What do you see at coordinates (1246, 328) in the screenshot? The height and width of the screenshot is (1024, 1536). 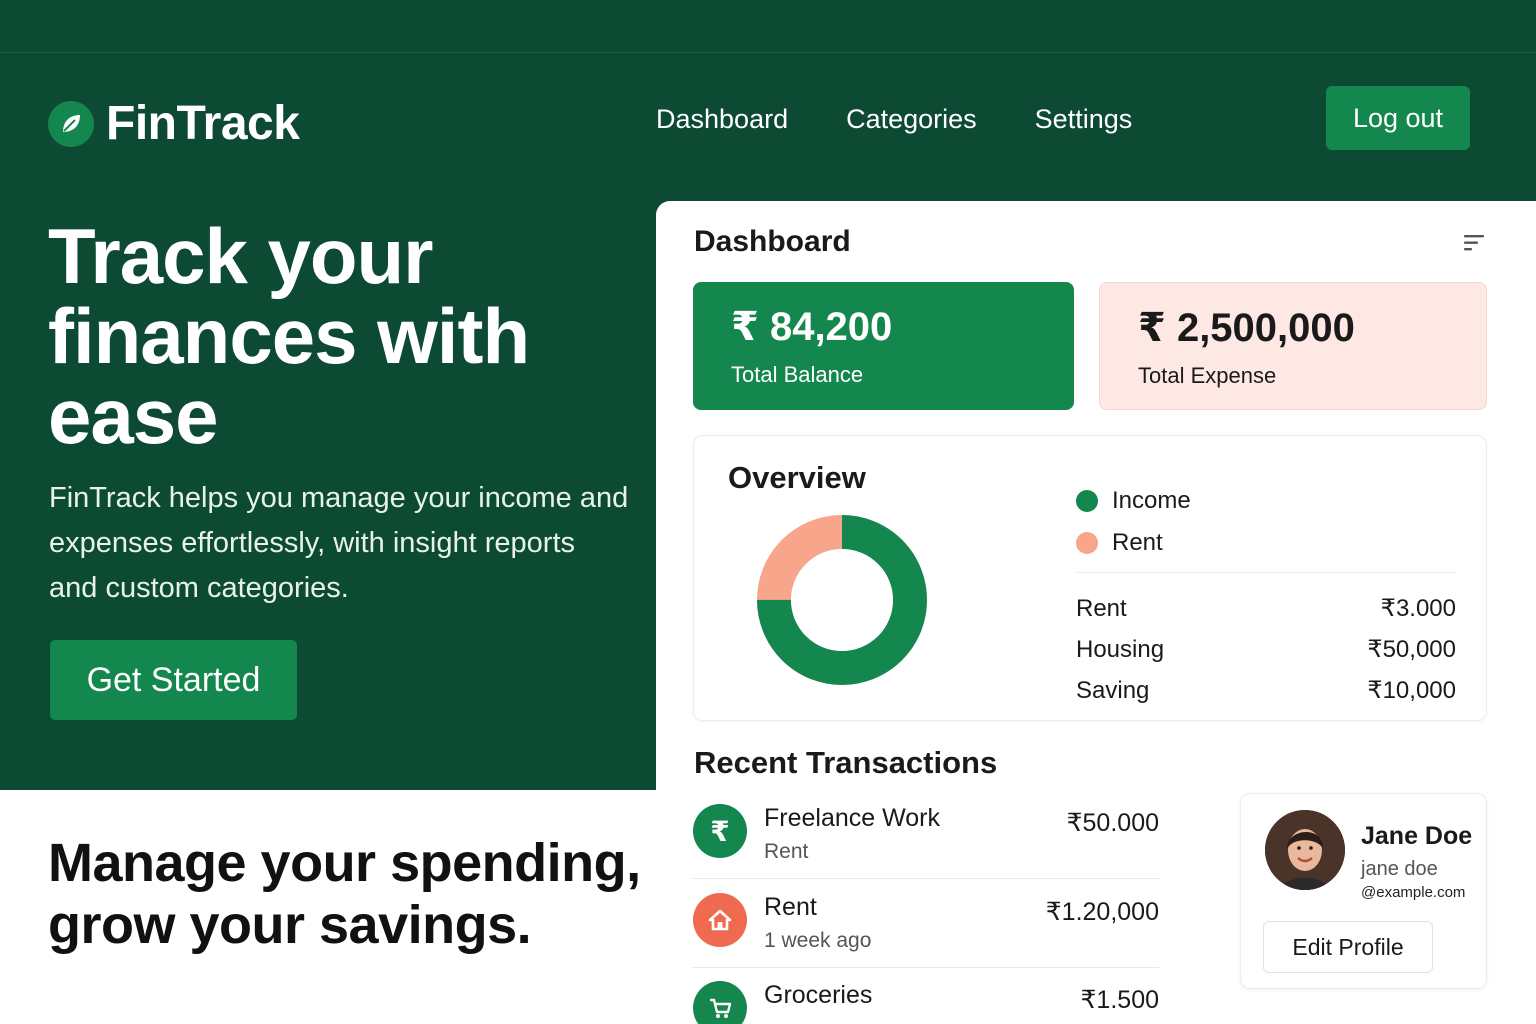 I see `total-expense-value: ₹ 2,500,000` at bounding box center [1246, 328].